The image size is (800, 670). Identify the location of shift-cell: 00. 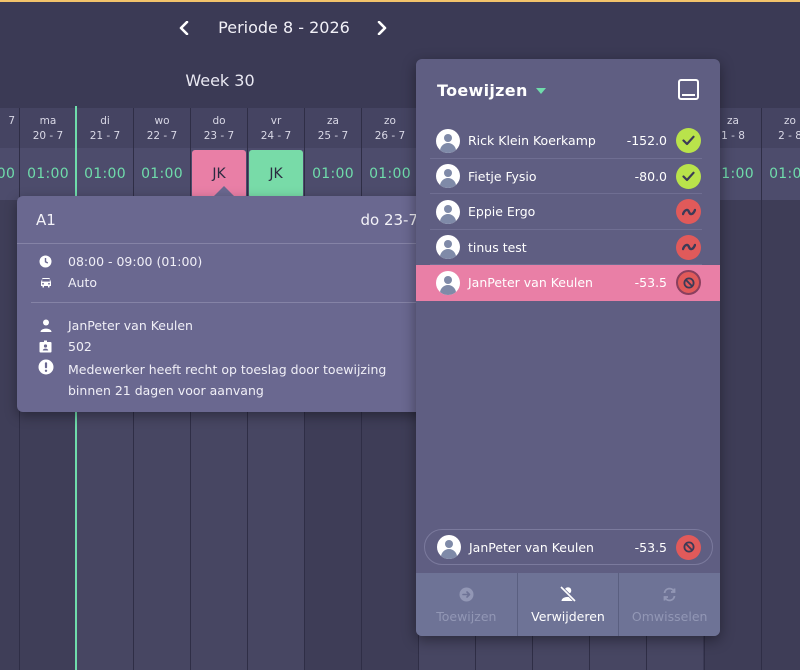
(9, 174).